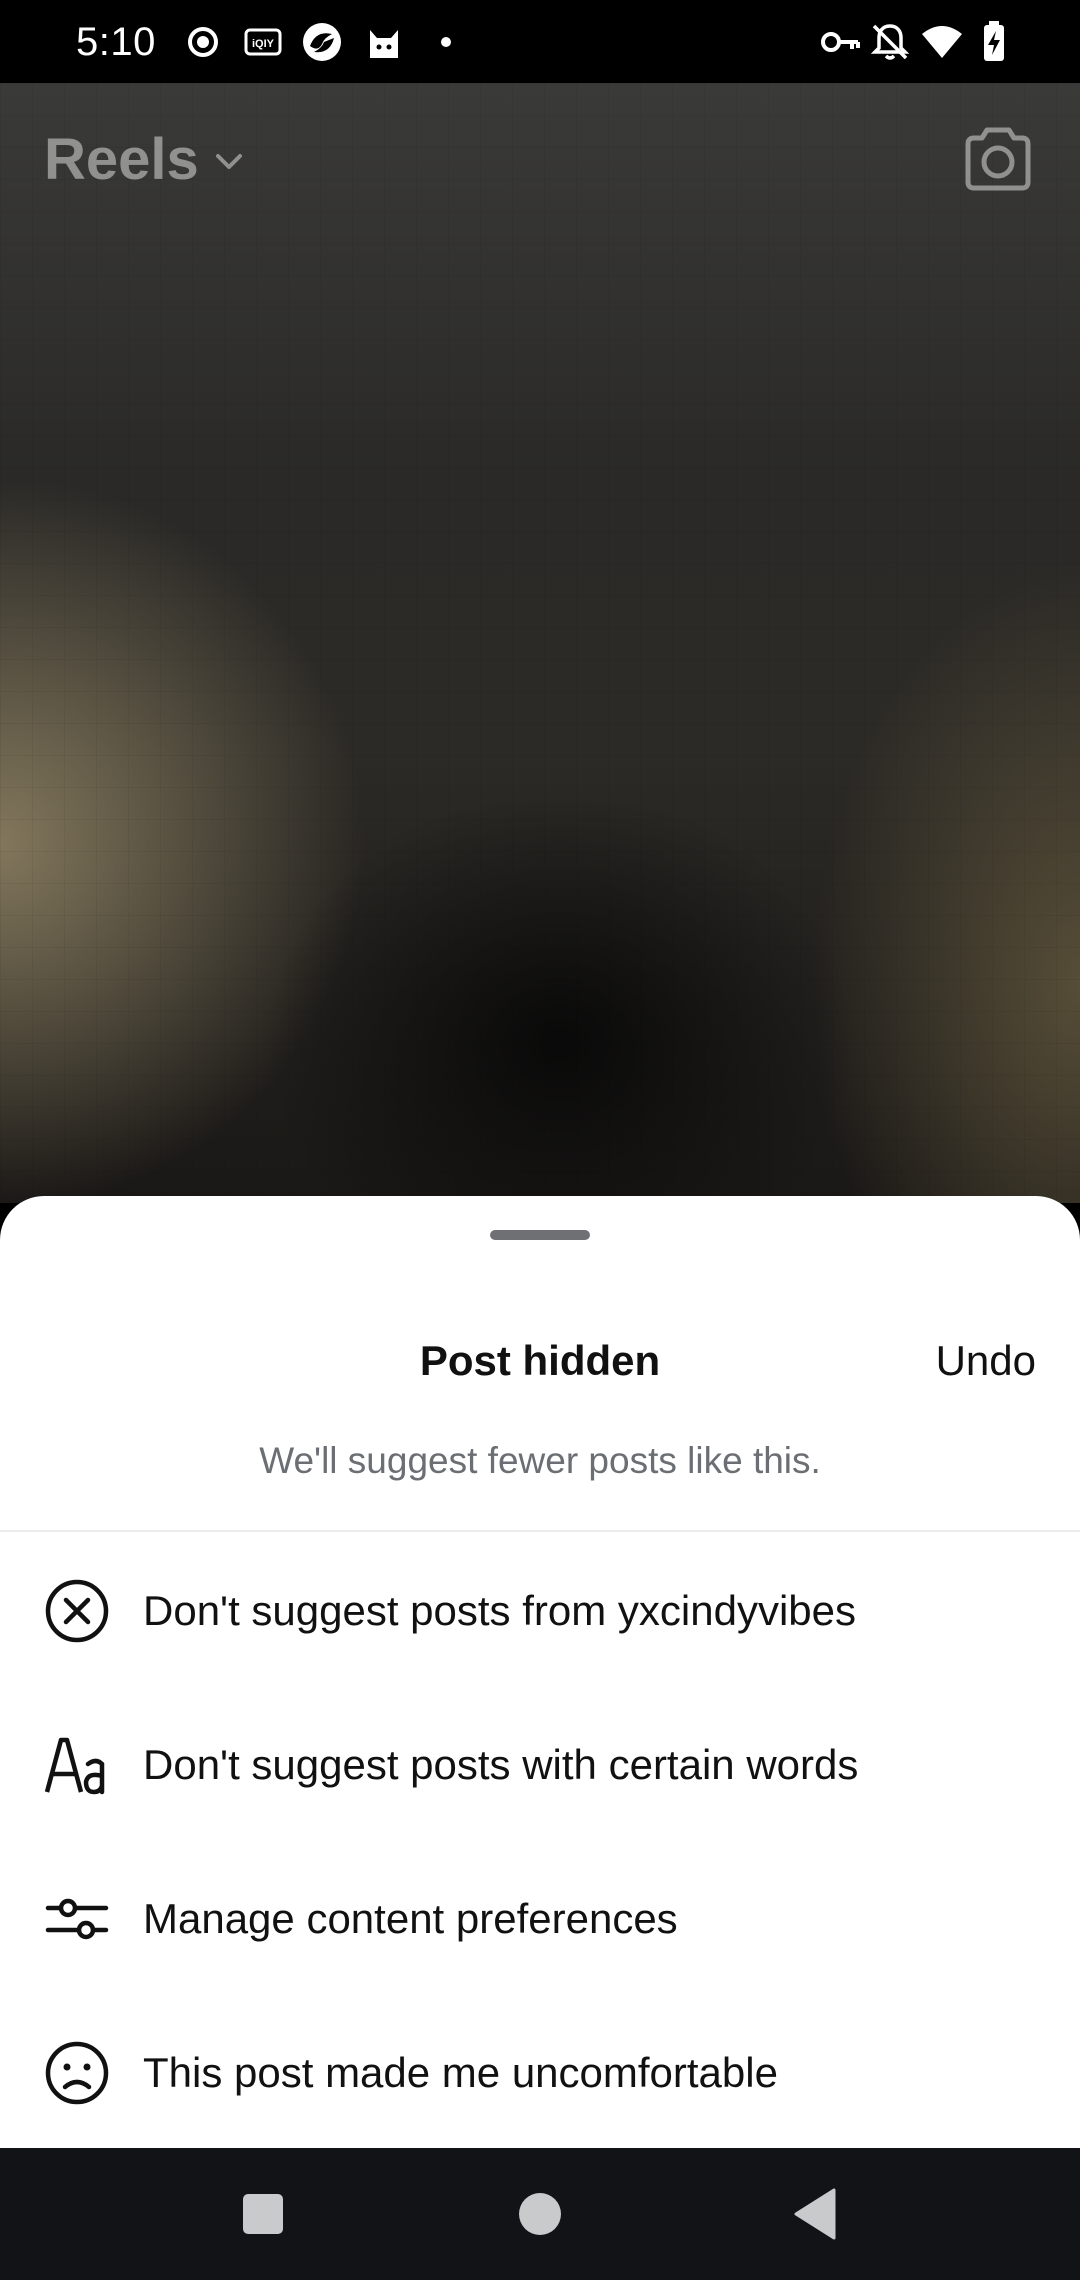 The height and width of the screenshot is (2280, 1080). I want to click on home-circle-icon, so click(540, 2214).